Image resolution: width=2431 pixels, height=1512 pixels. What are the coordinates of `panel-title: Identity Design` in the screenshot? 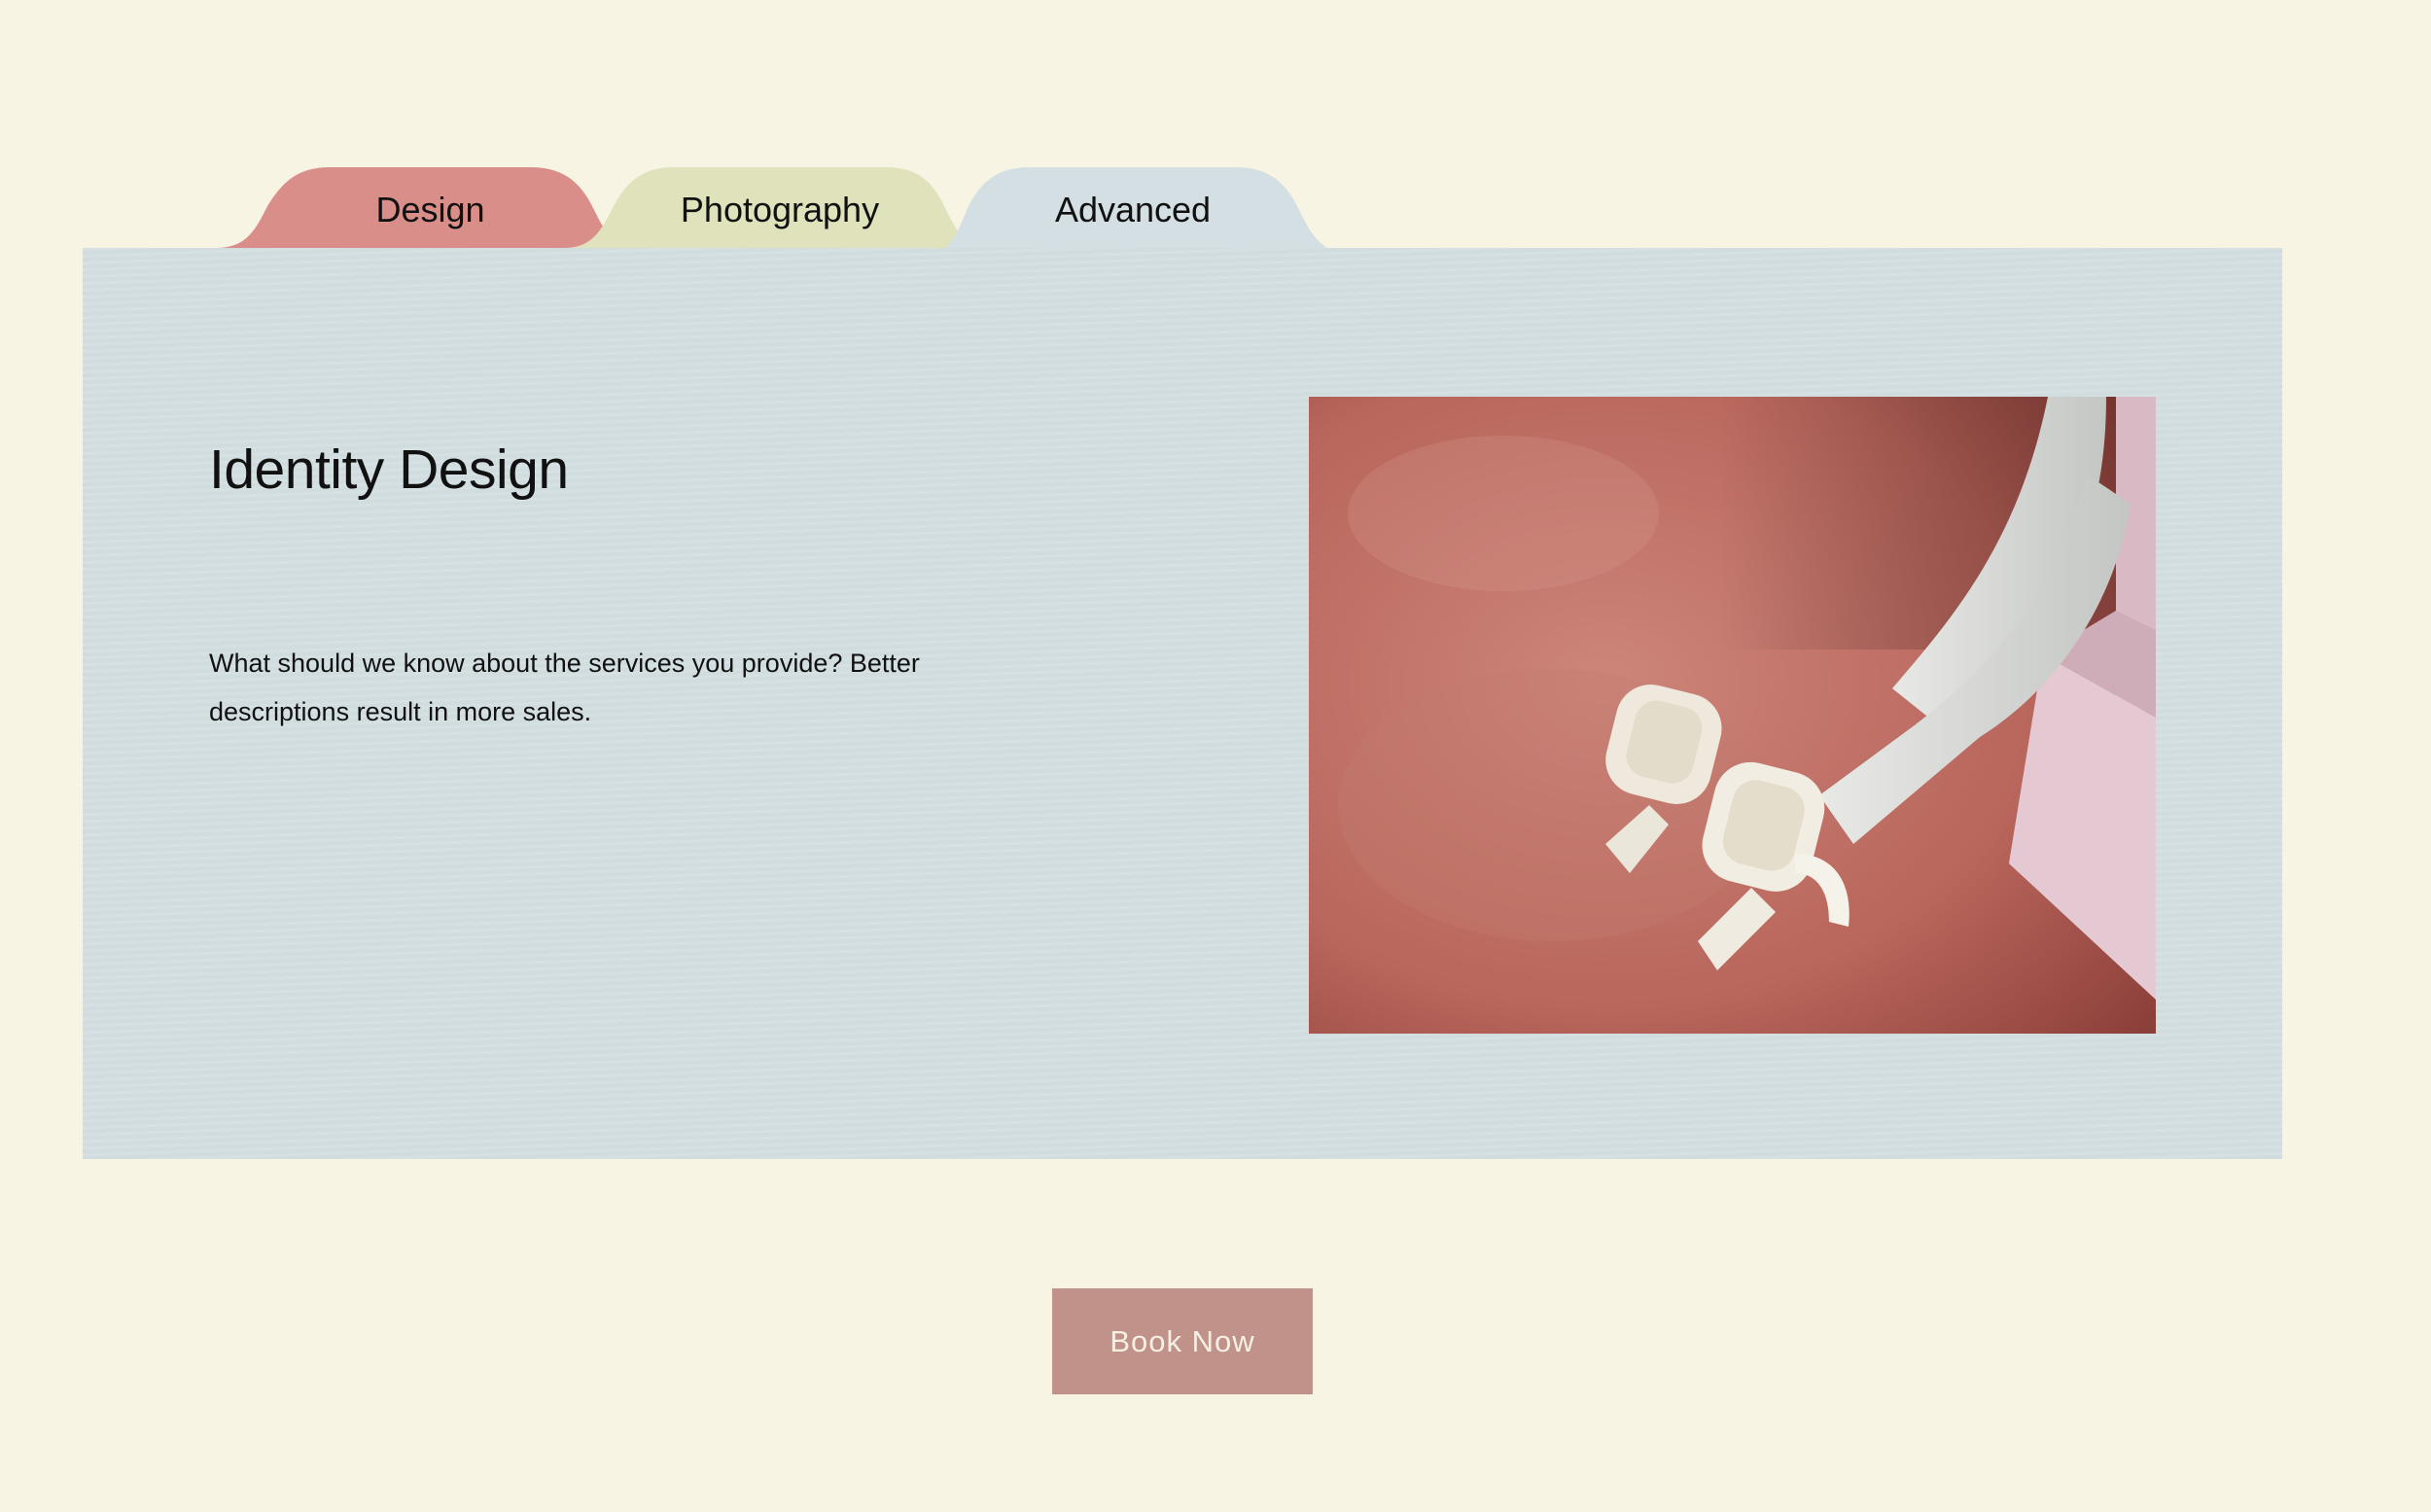 It's located at (389, 470).